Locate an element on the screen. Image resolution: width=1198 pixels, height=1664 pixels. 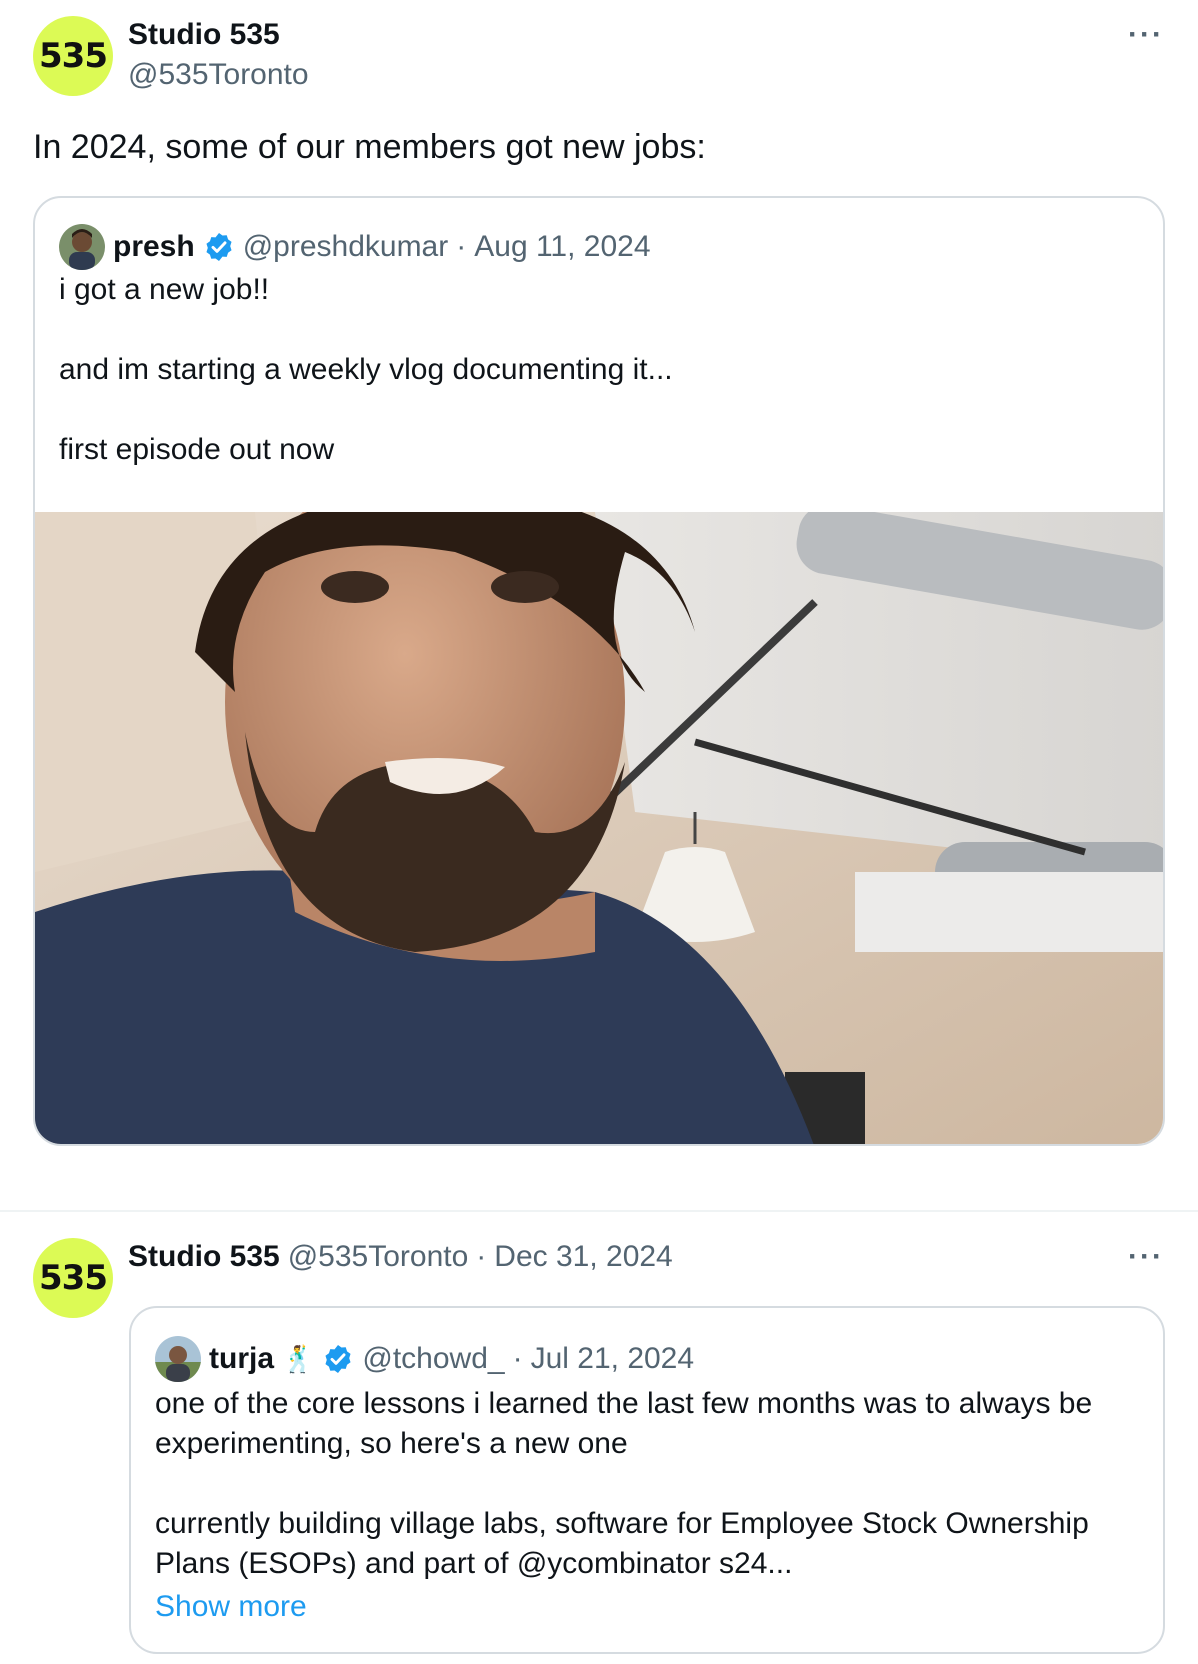
post1-handle: @535Toronto is located at coordinates (218, 75).